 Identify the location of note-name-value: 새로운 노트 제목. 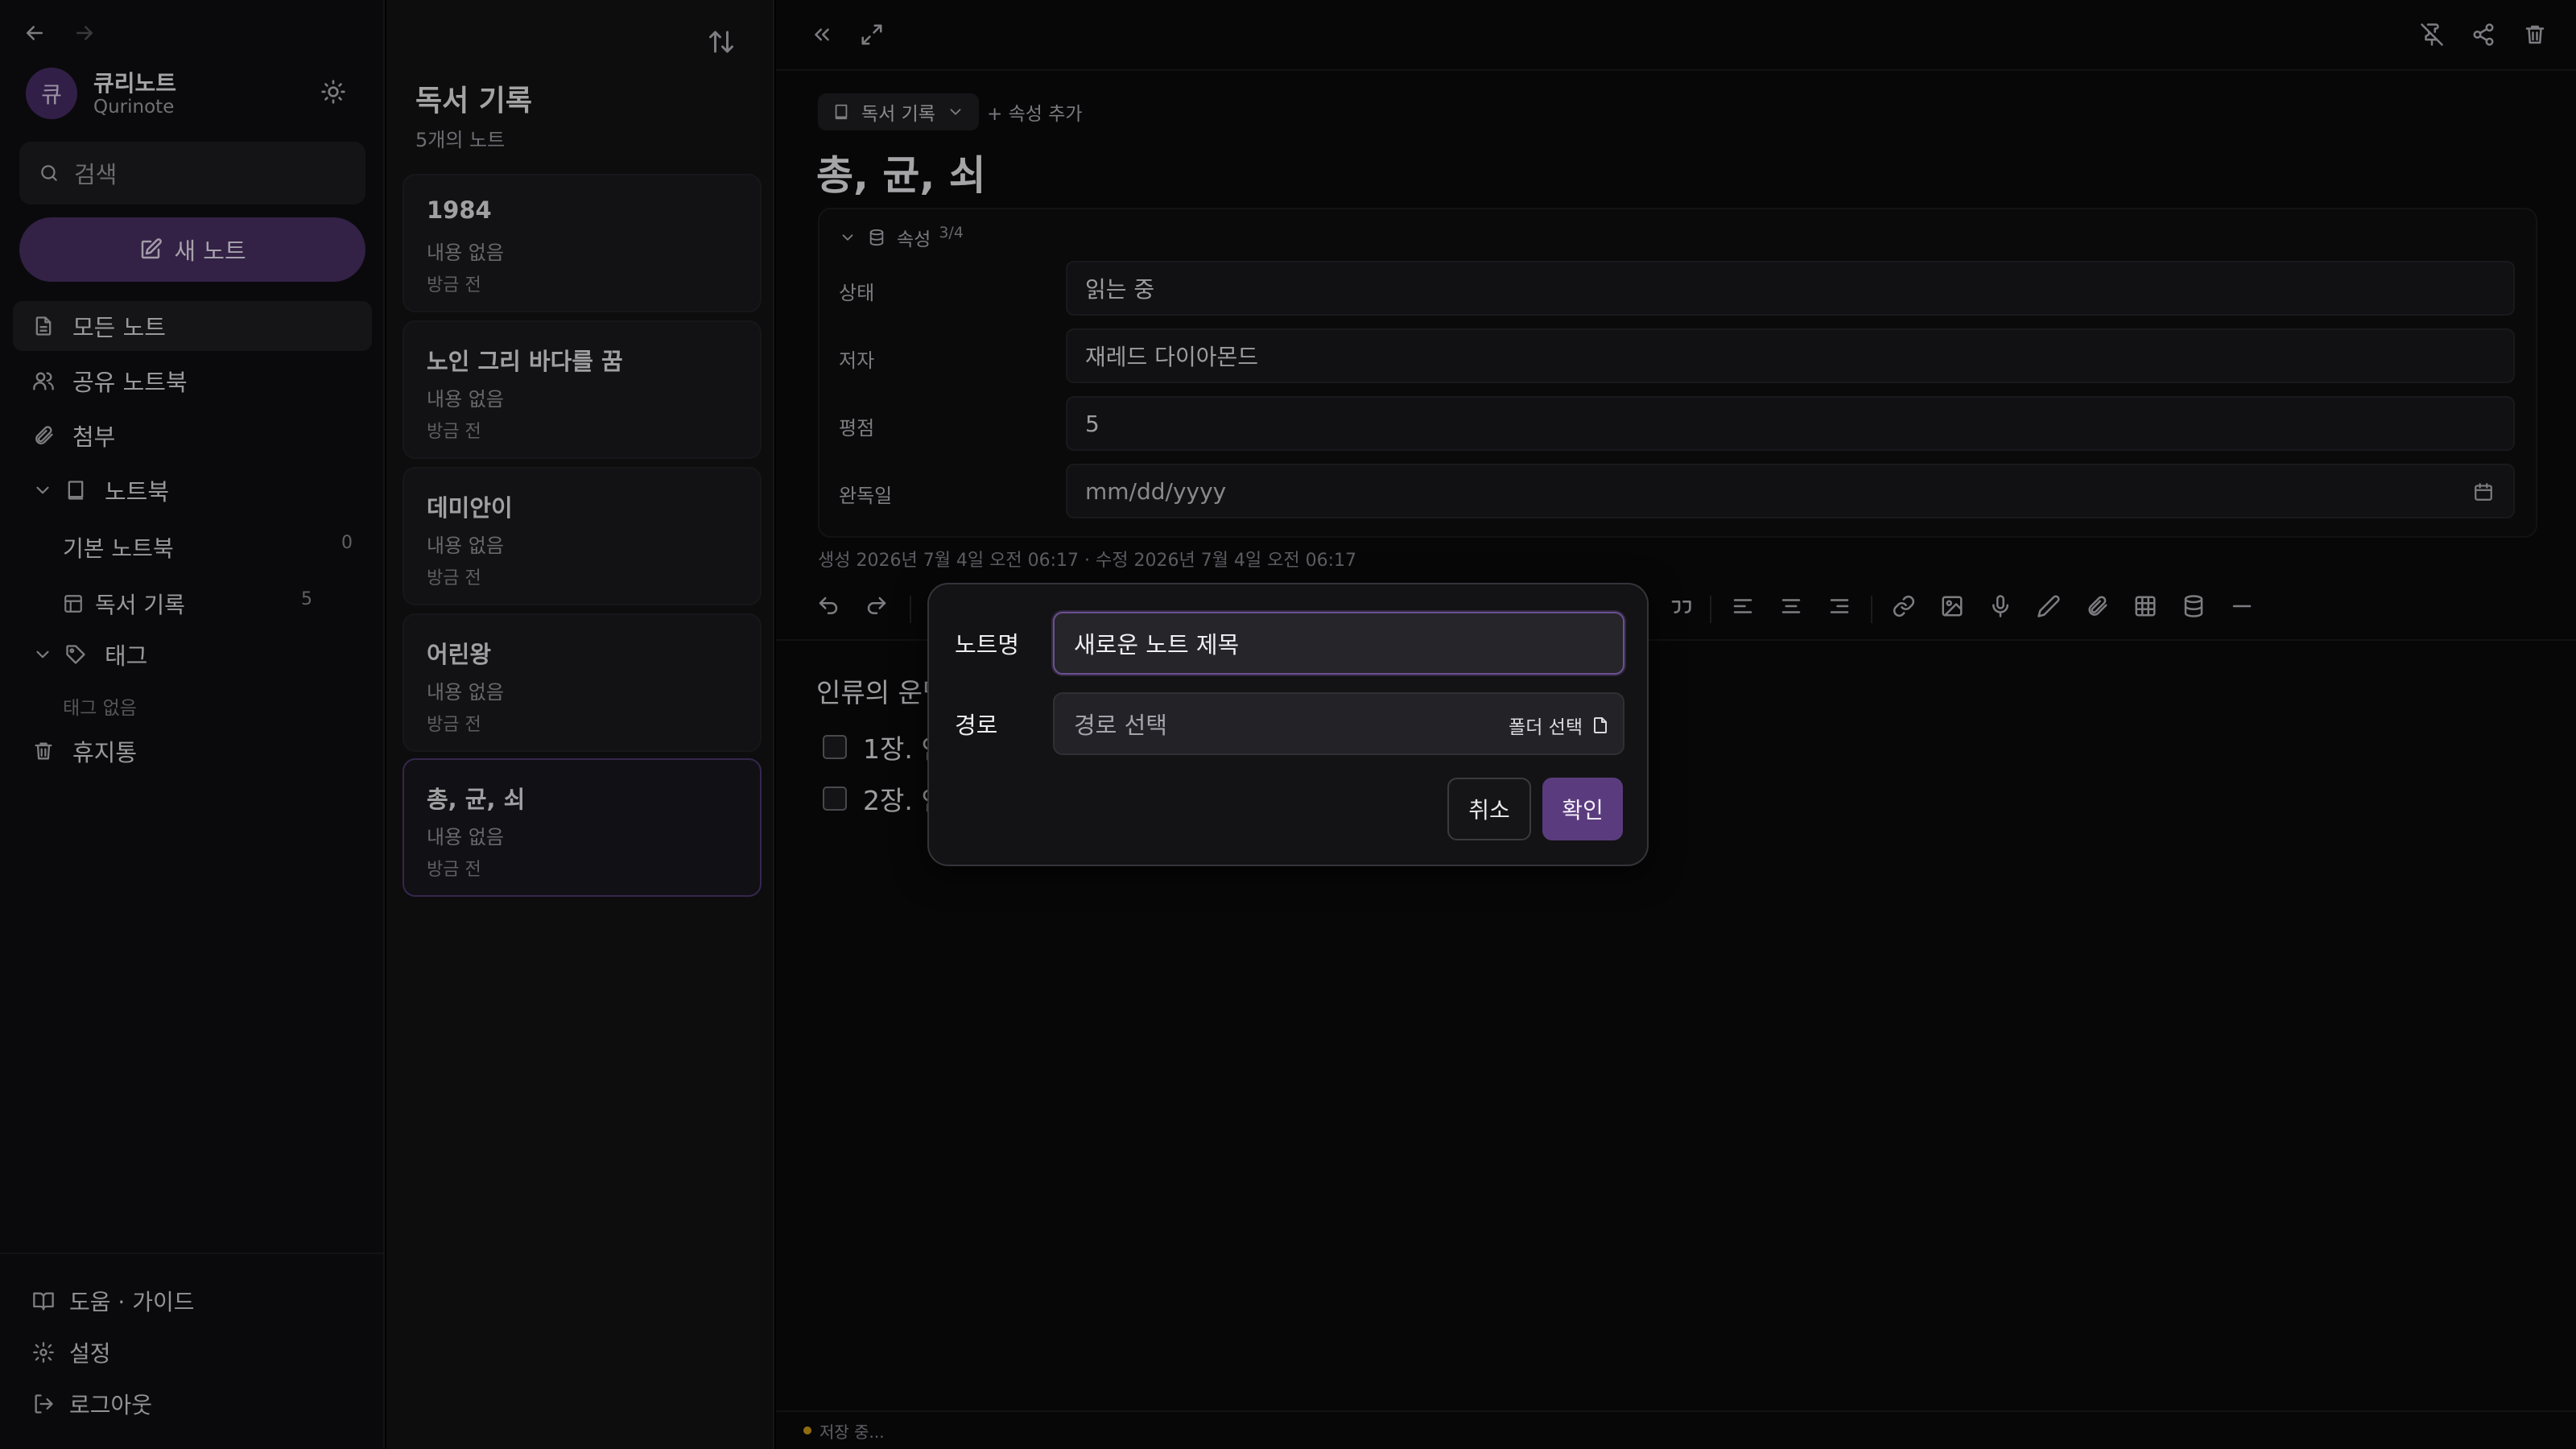
(1157, 644).